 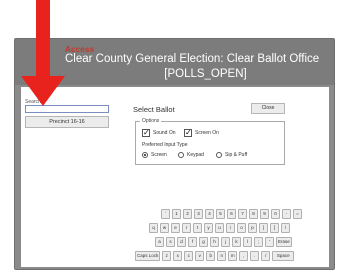 I want to click on key-char: m, so click(x=233, y=256).